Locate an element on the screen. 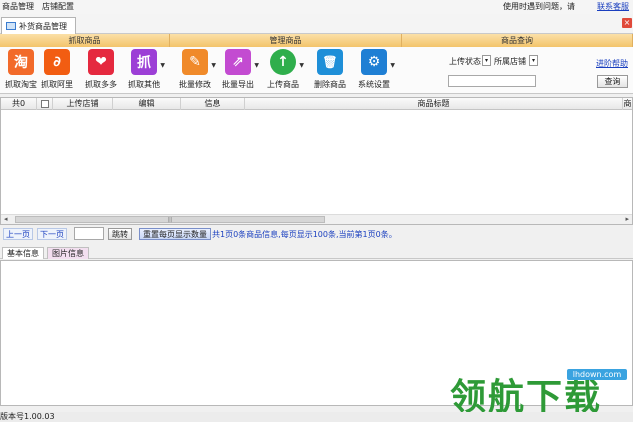 Image resolution: width=633 pixels, height=422 pixels. page-number-input is located at coordinates (89, 233).